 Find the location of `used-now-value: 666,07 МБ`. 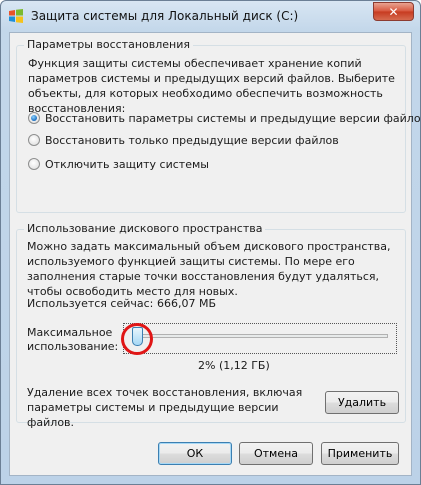

used-now-value: 666,07 МБ is located at coordinates (187, 303).